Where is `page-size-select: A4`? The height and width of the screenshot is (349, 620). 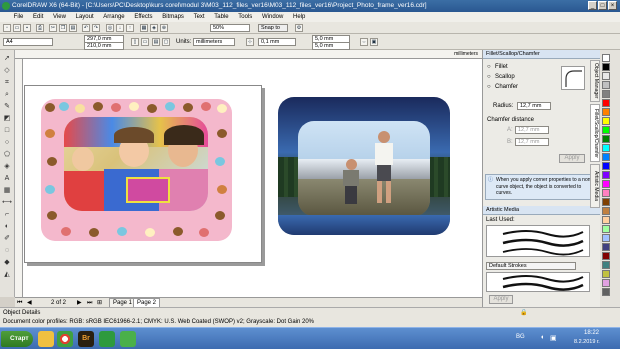 page-size-select: A4 is located at coordinates (28, 42).